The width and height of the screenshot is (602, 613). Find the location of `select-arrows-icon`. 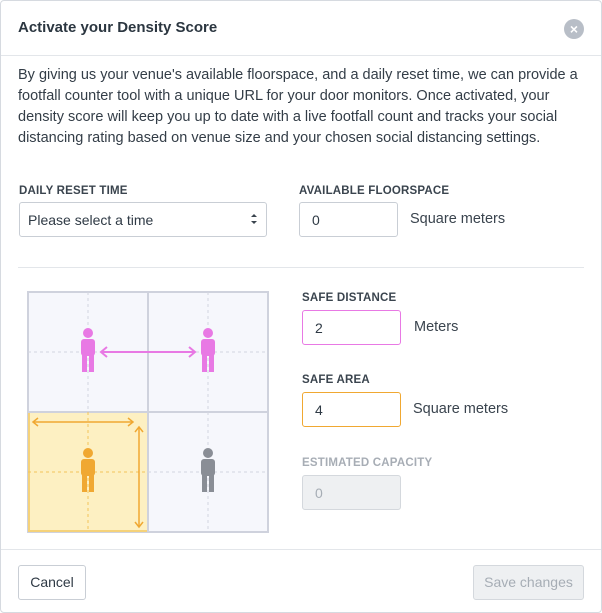

select-arrows-icon is located at coordinates (254, 219).